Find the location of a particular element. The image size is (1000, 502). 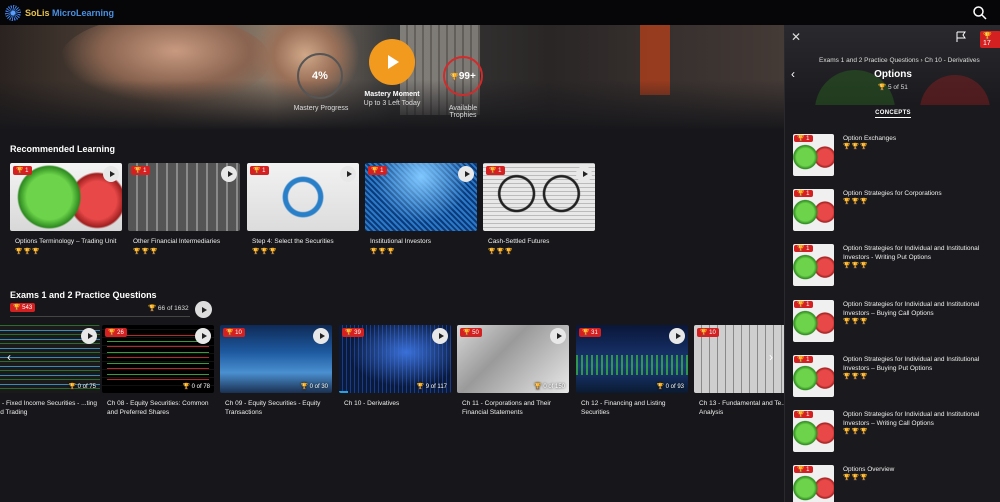

concept-item: 🏆 1 Option Exchanges 🏆🏆🏆 is located at coordinates (895, 156).